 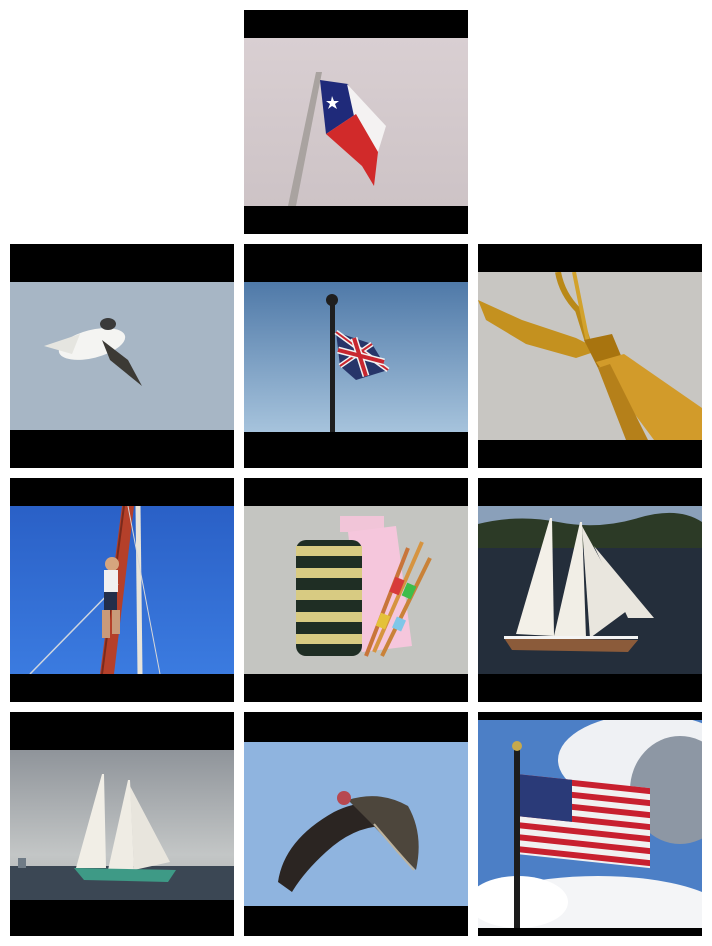 I want to click on schooner-image, so click(x=122, y=825).